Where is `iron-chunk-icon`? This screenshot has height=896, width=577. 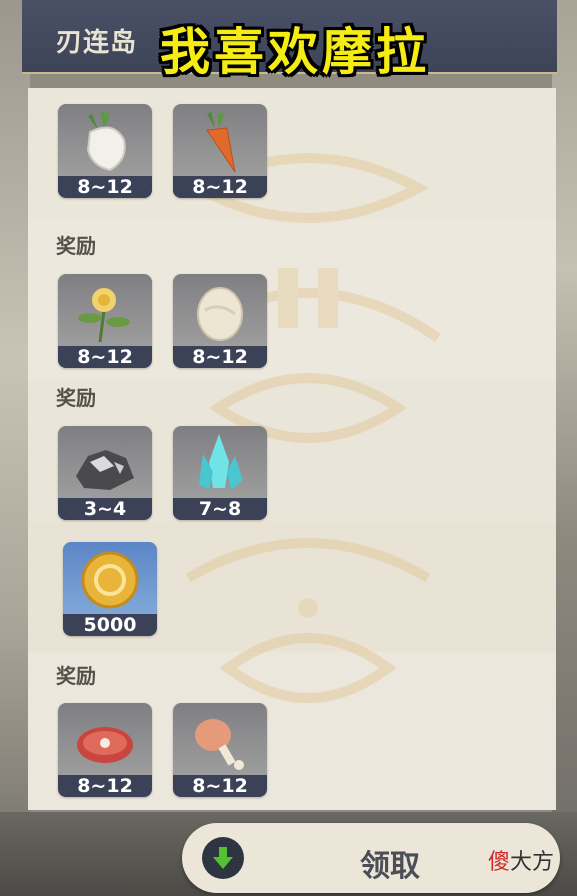 iron-chunk-icon is located at coordinates (105, 470).